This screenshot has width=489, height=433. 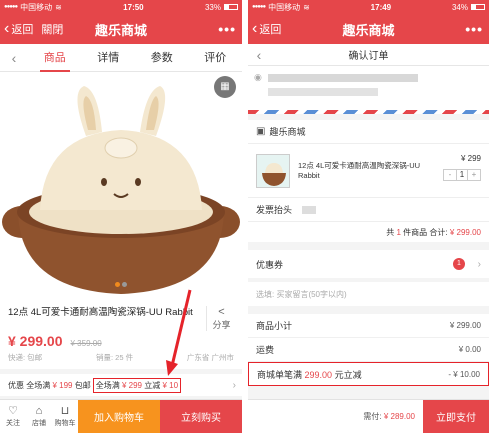 What do you see at coordinates (109, 58) in the screenshot?
I see `tab-details: 详情` at bounding box center [109, 58].